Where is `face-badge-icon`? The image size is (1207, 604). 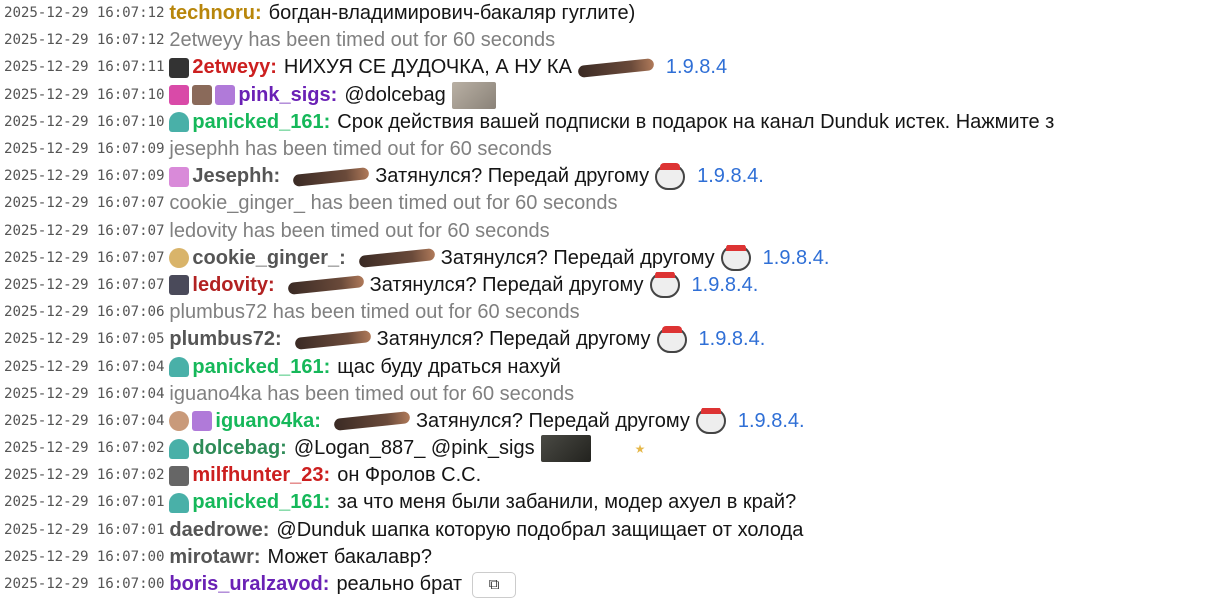
face-badge-icon is located at coordinates (179, 258).